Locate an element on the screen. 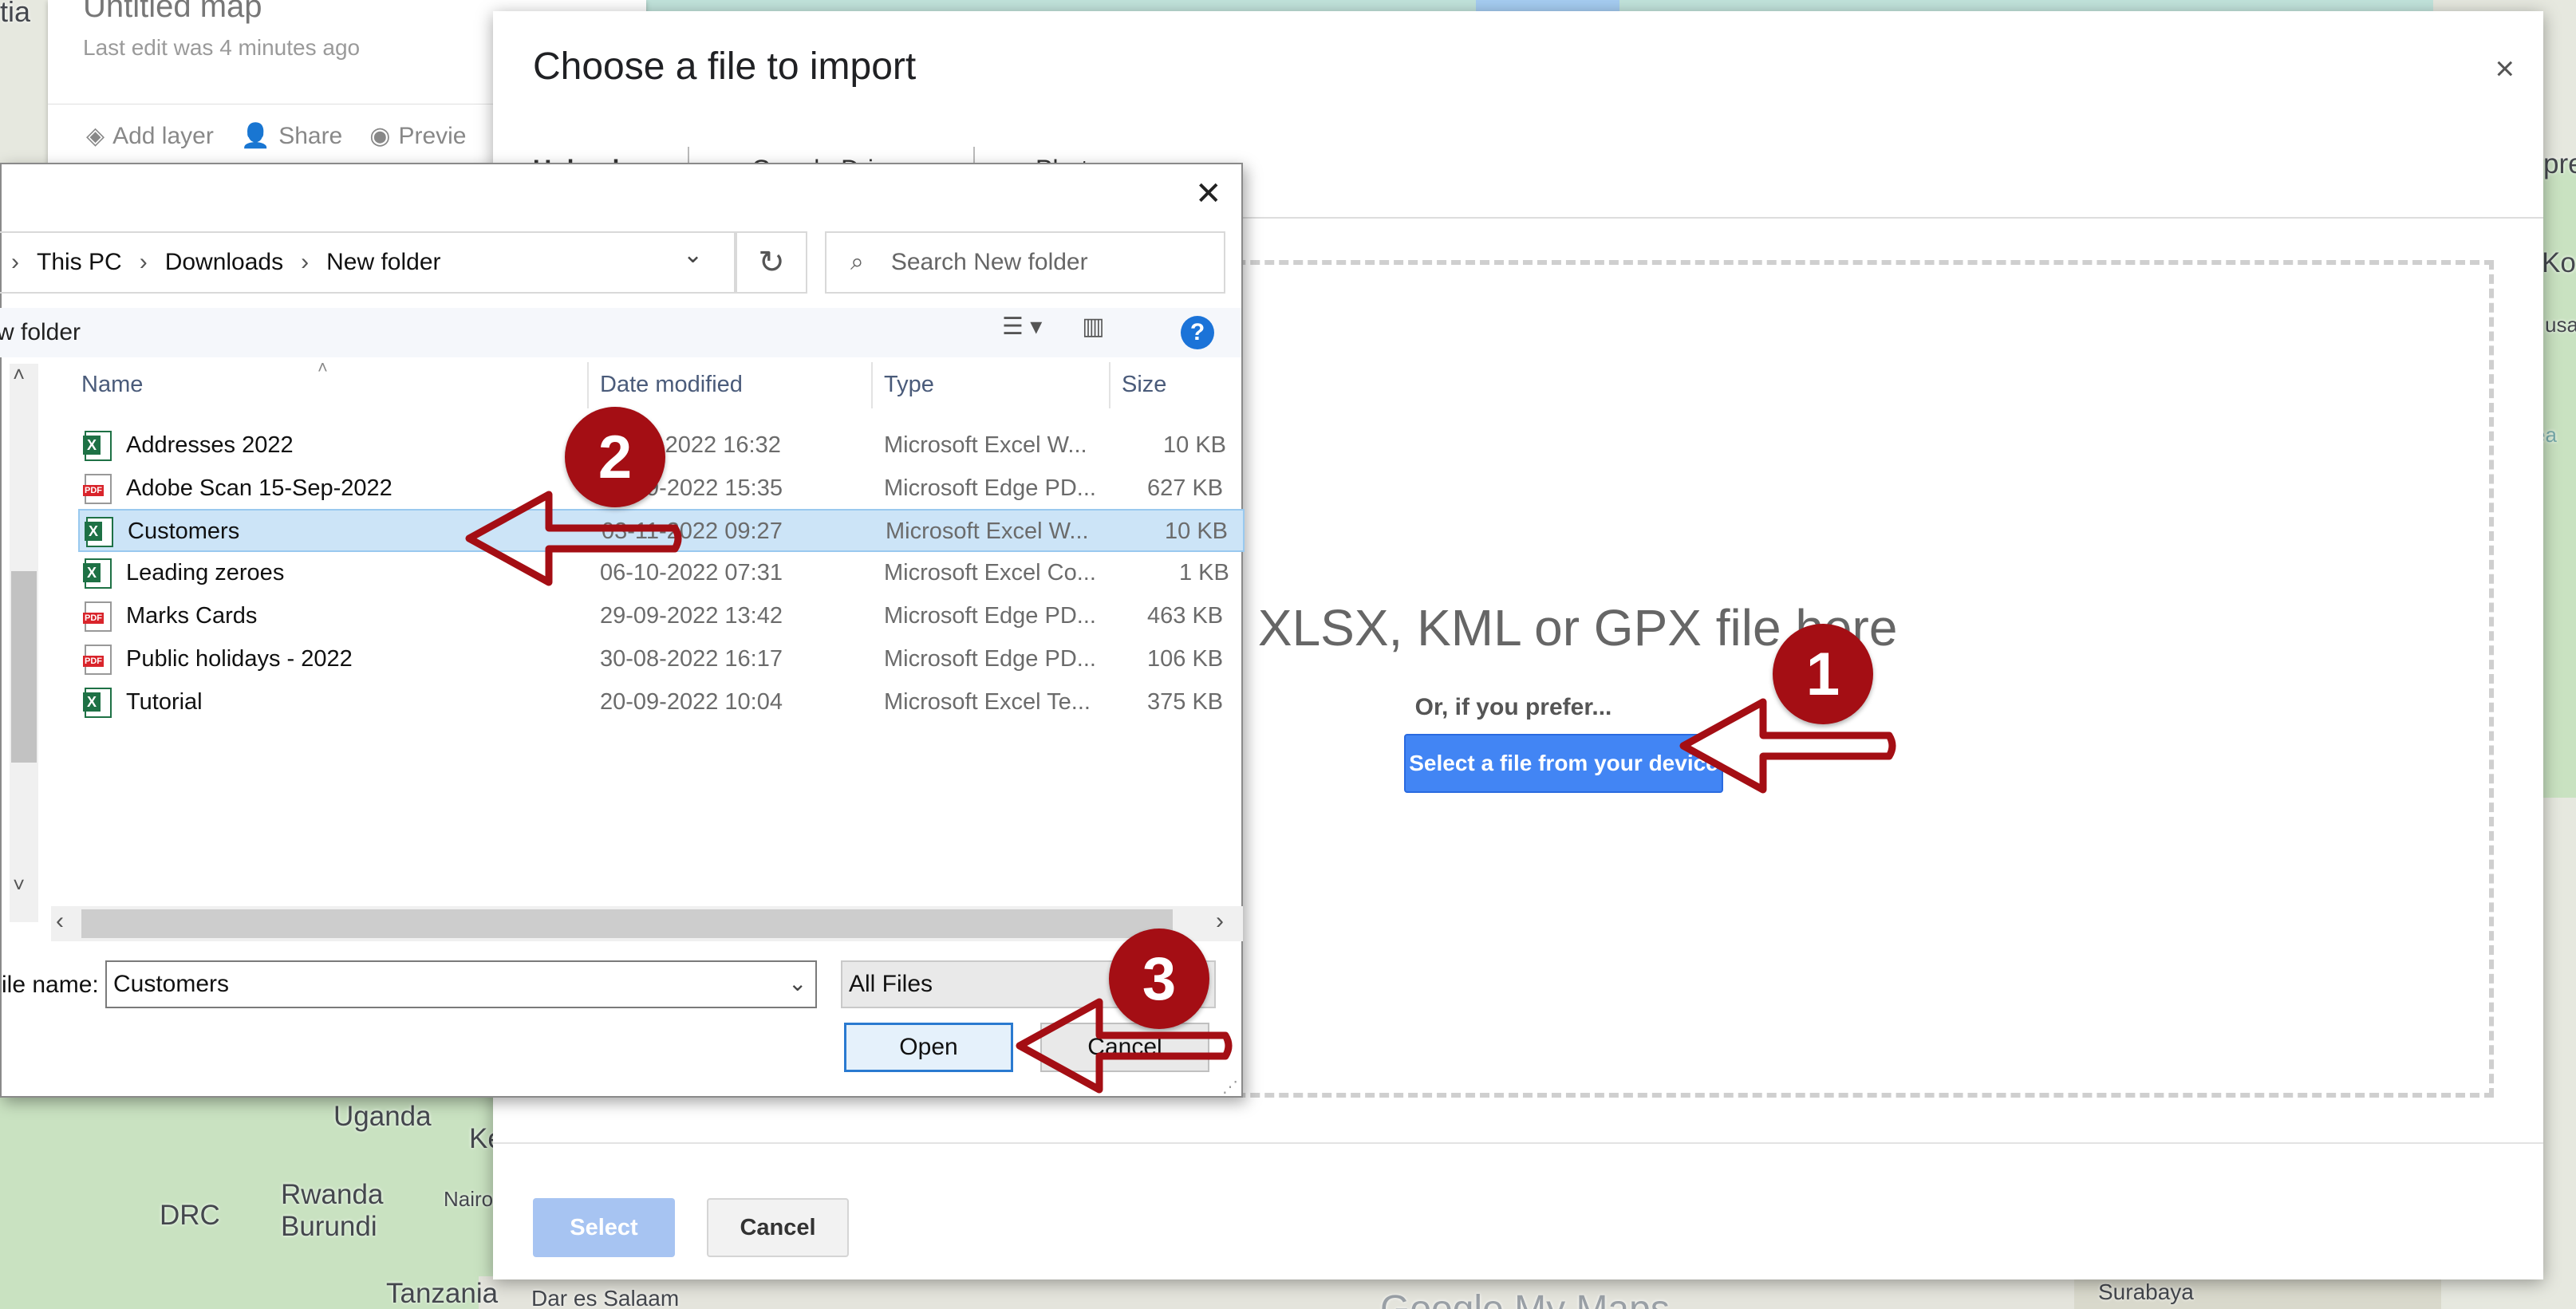  open-button: Open is located at coordinates (928, 1047).